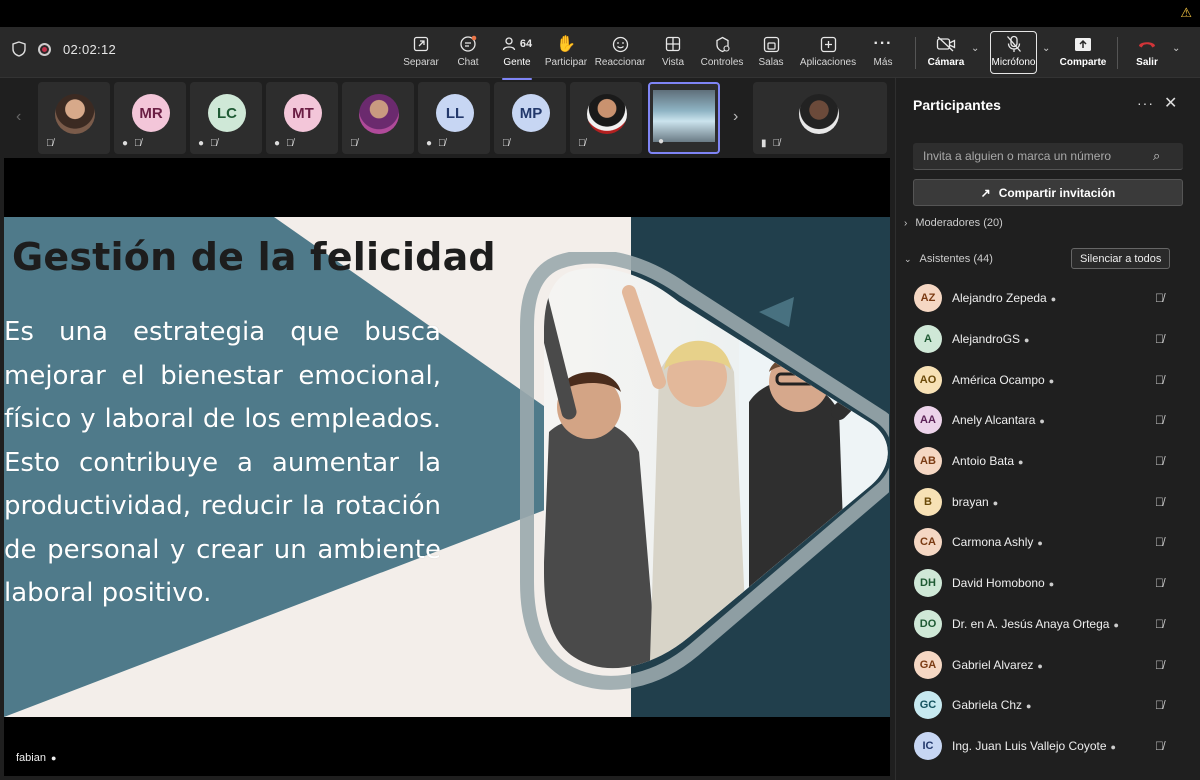 Image resolution: width=1200 pixels, height=780 pixels. What do you see at coordinates (1048, 339) in the screenshot?
I see `participant-row: A AlejandroGS ● 🎙̸` at bounding box center [1048, 339].